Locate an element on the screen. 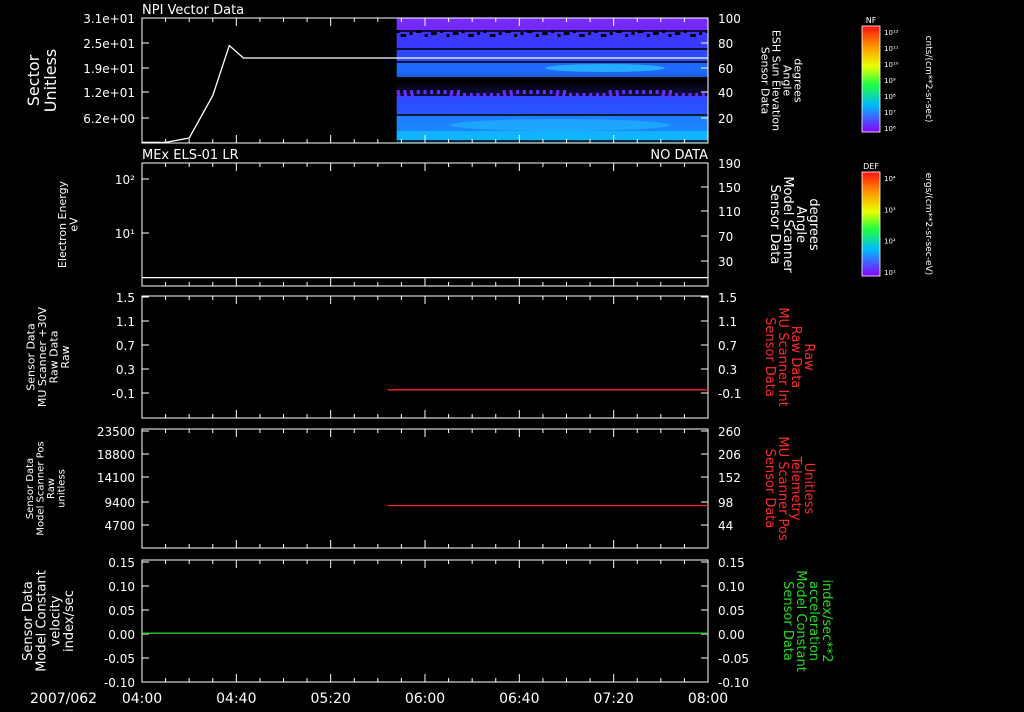 Image resolution: width=1024 pixels, height=712 pixels. left-tick-label: 0.05 is located at coordinates (121, 611).